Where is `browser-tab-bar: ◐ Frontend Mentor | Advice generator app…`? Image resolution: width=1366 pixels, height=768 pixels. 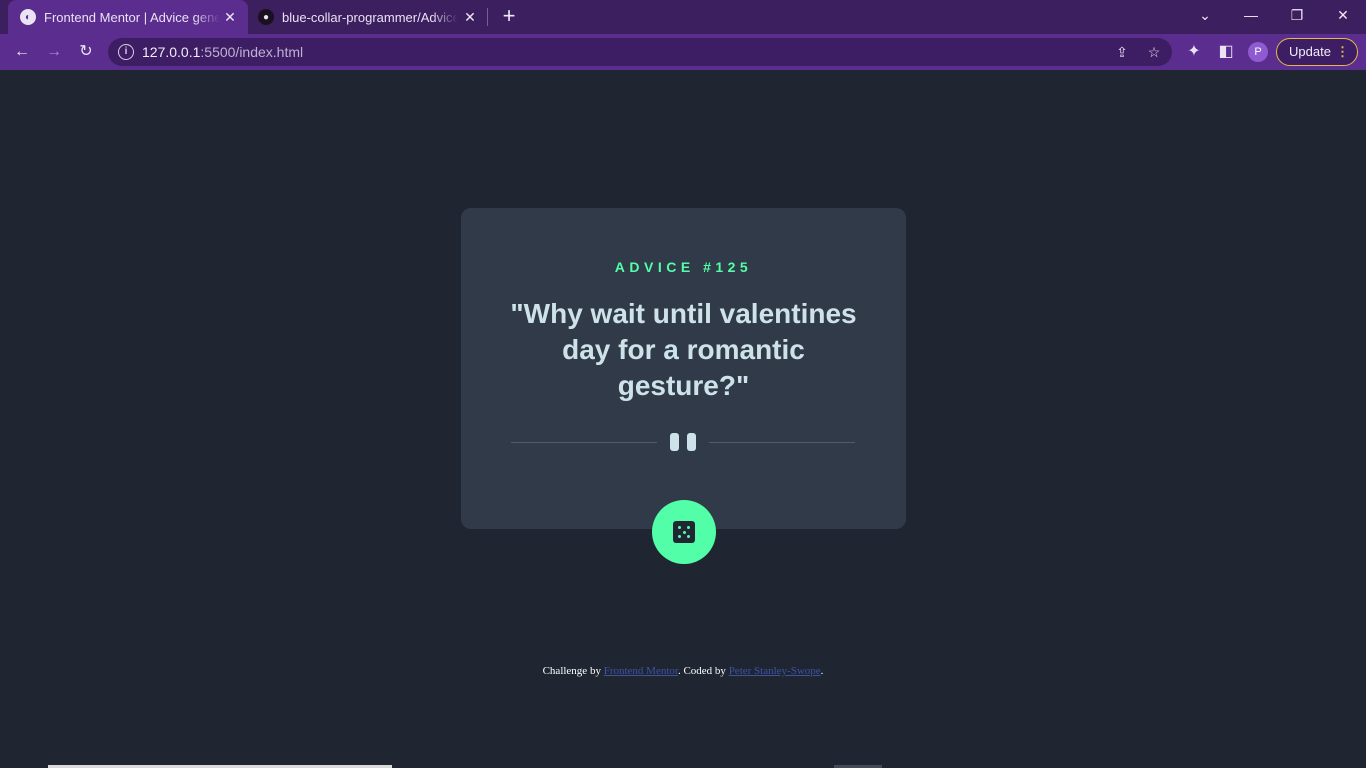 browser-tab-bar: ◐ Frontend Mentor | Advice generator app… is located at coordinates (683, 17).